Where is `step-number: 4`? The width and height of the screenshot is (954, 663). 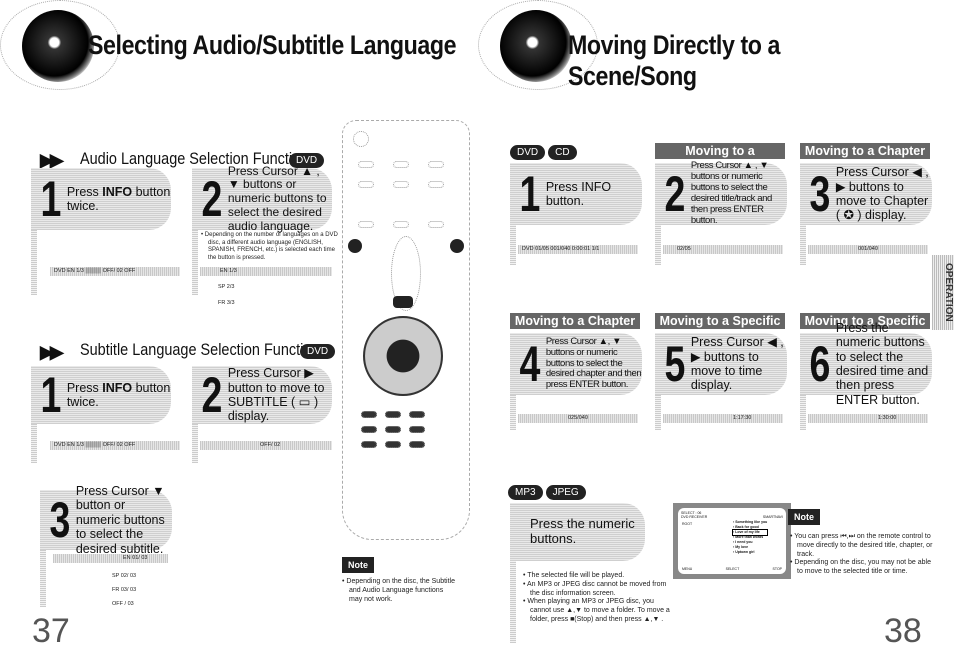
step-number: 4 is located at coordinates (530, 364).